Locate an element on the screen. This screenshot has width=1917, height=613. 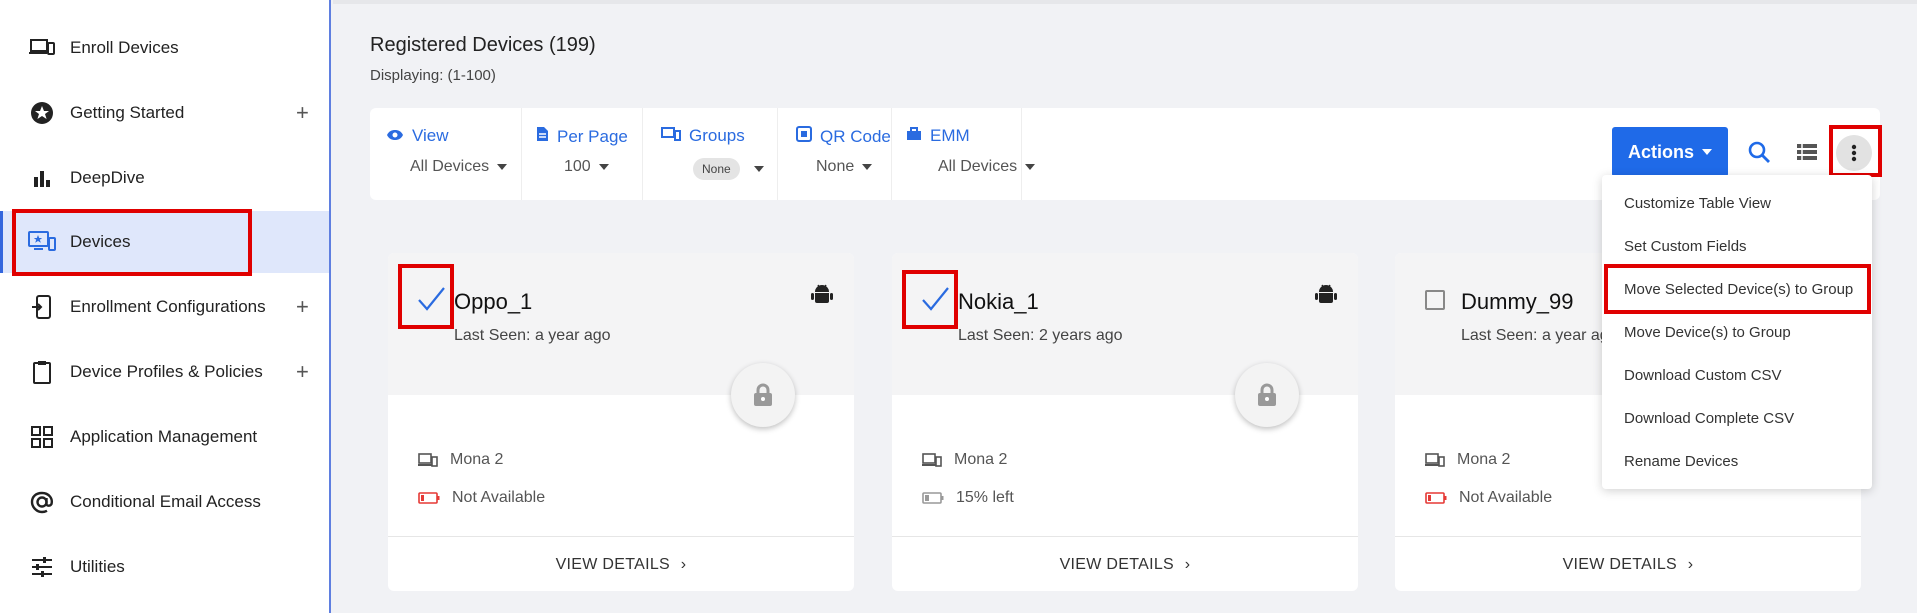
battery-status: 15% left is located at coordinates (985, 497).